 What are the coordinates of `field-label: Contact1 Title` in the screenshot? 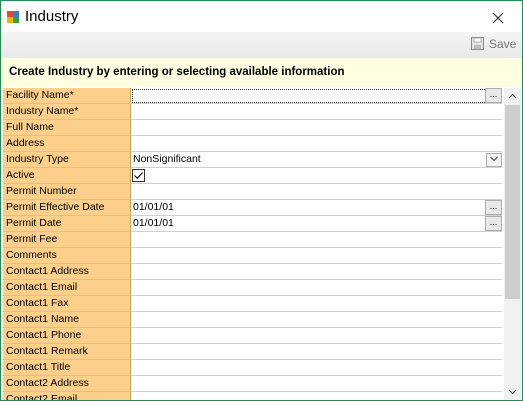 It's located at (67, 368).